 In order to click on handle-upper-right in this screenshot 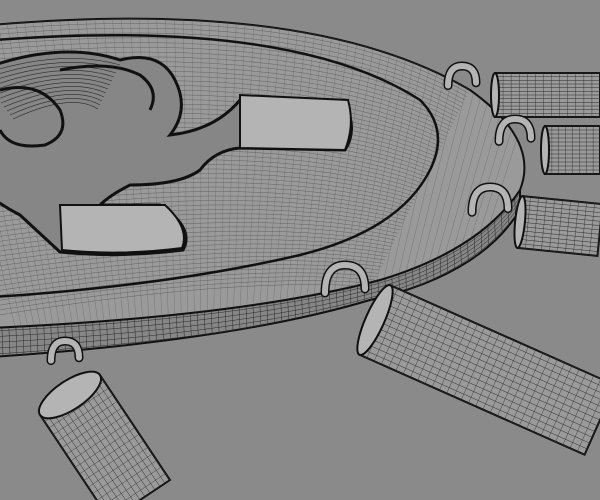, I will do `click(545, 95)`.